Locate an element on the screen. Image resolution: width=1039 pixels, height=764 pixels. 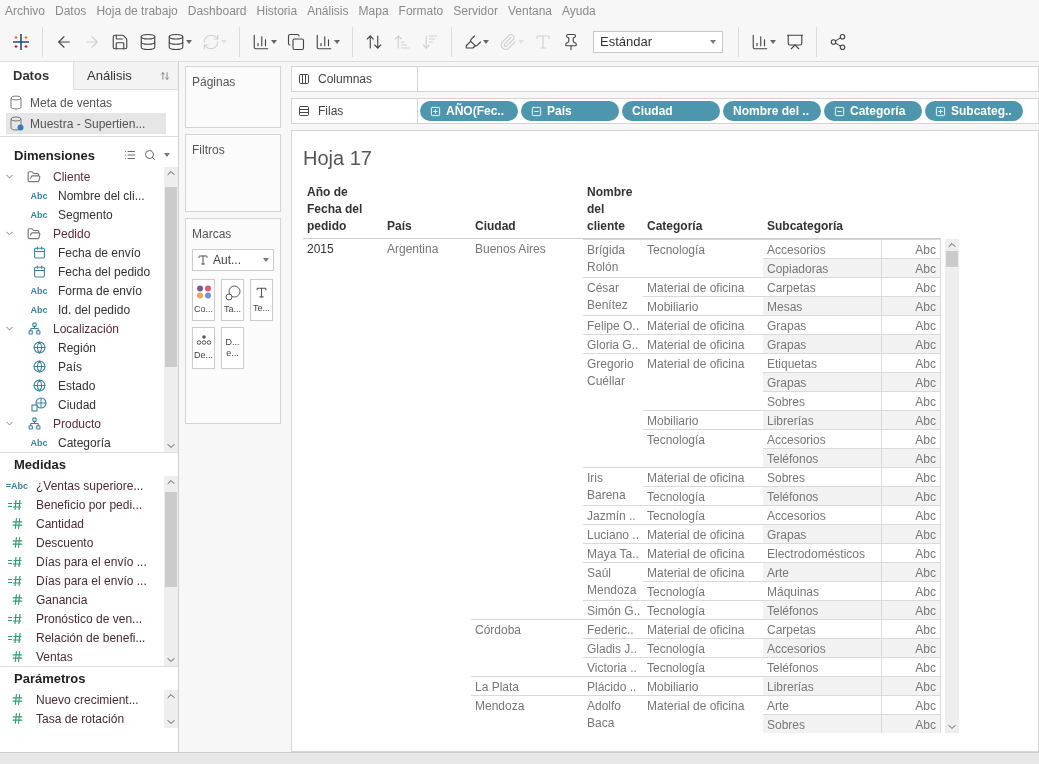
field-name: Cliente is located at coordinates (72, 176).